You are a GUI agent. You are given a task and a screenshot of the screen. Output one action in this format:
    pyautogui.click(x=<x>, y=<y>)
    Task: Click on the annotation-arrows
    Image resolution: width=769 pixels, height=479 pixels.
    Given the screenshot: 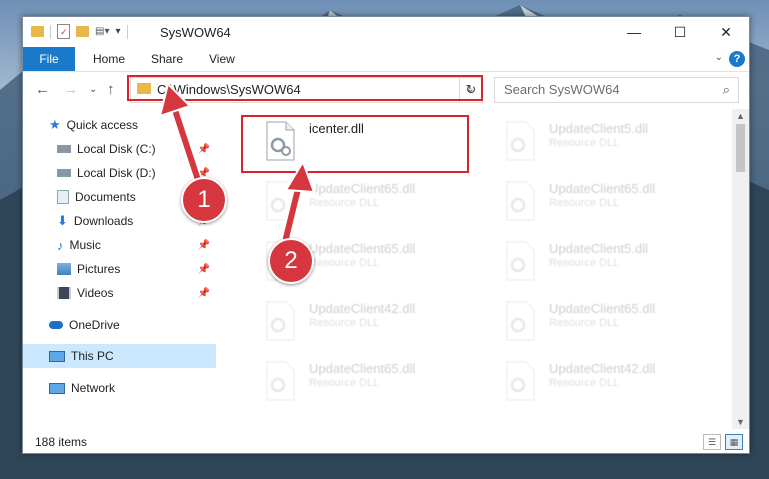 What is the action you would take?
    pyautogui.click(x=237, y=162)
    